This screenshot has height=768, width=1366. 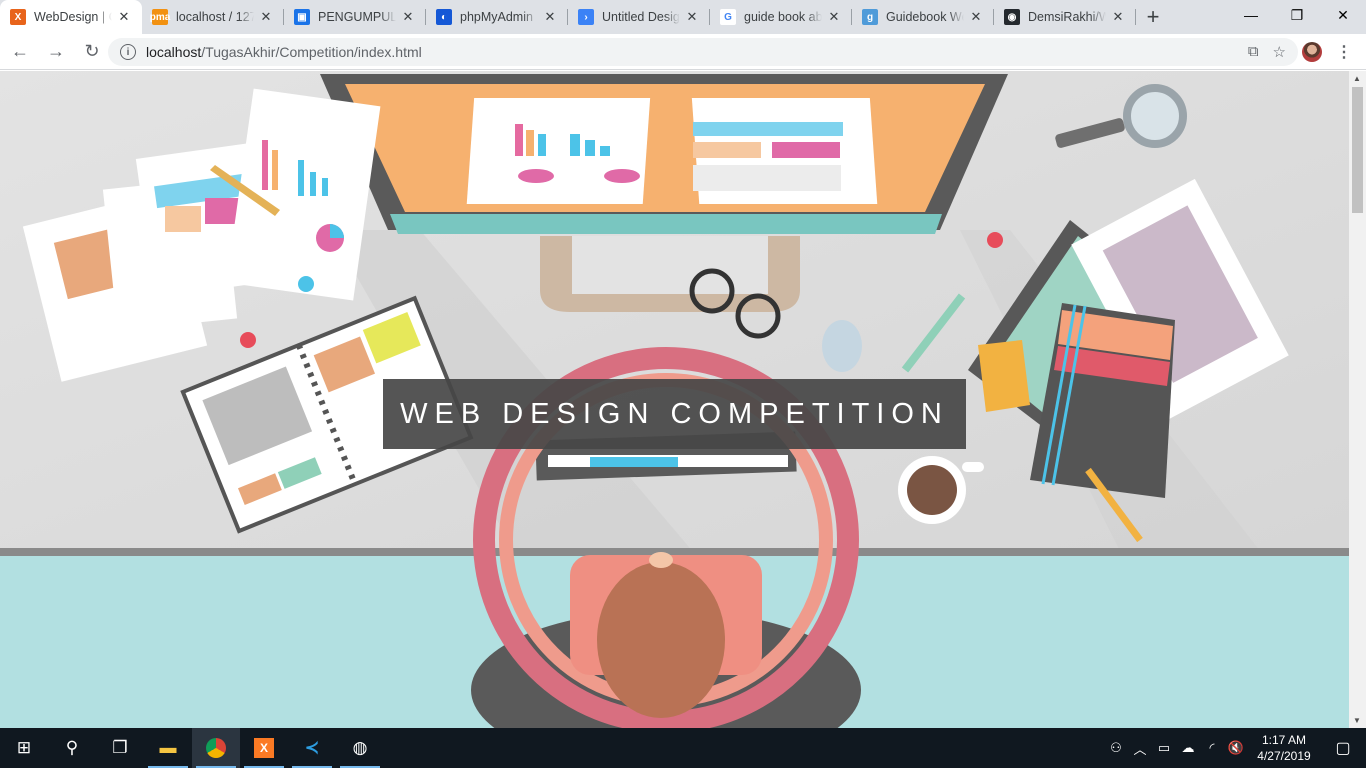 What do you see at coordinates (1251, 15) in the screenshot?
I see `minimize-button: —` at bounding box center [1251, 15].